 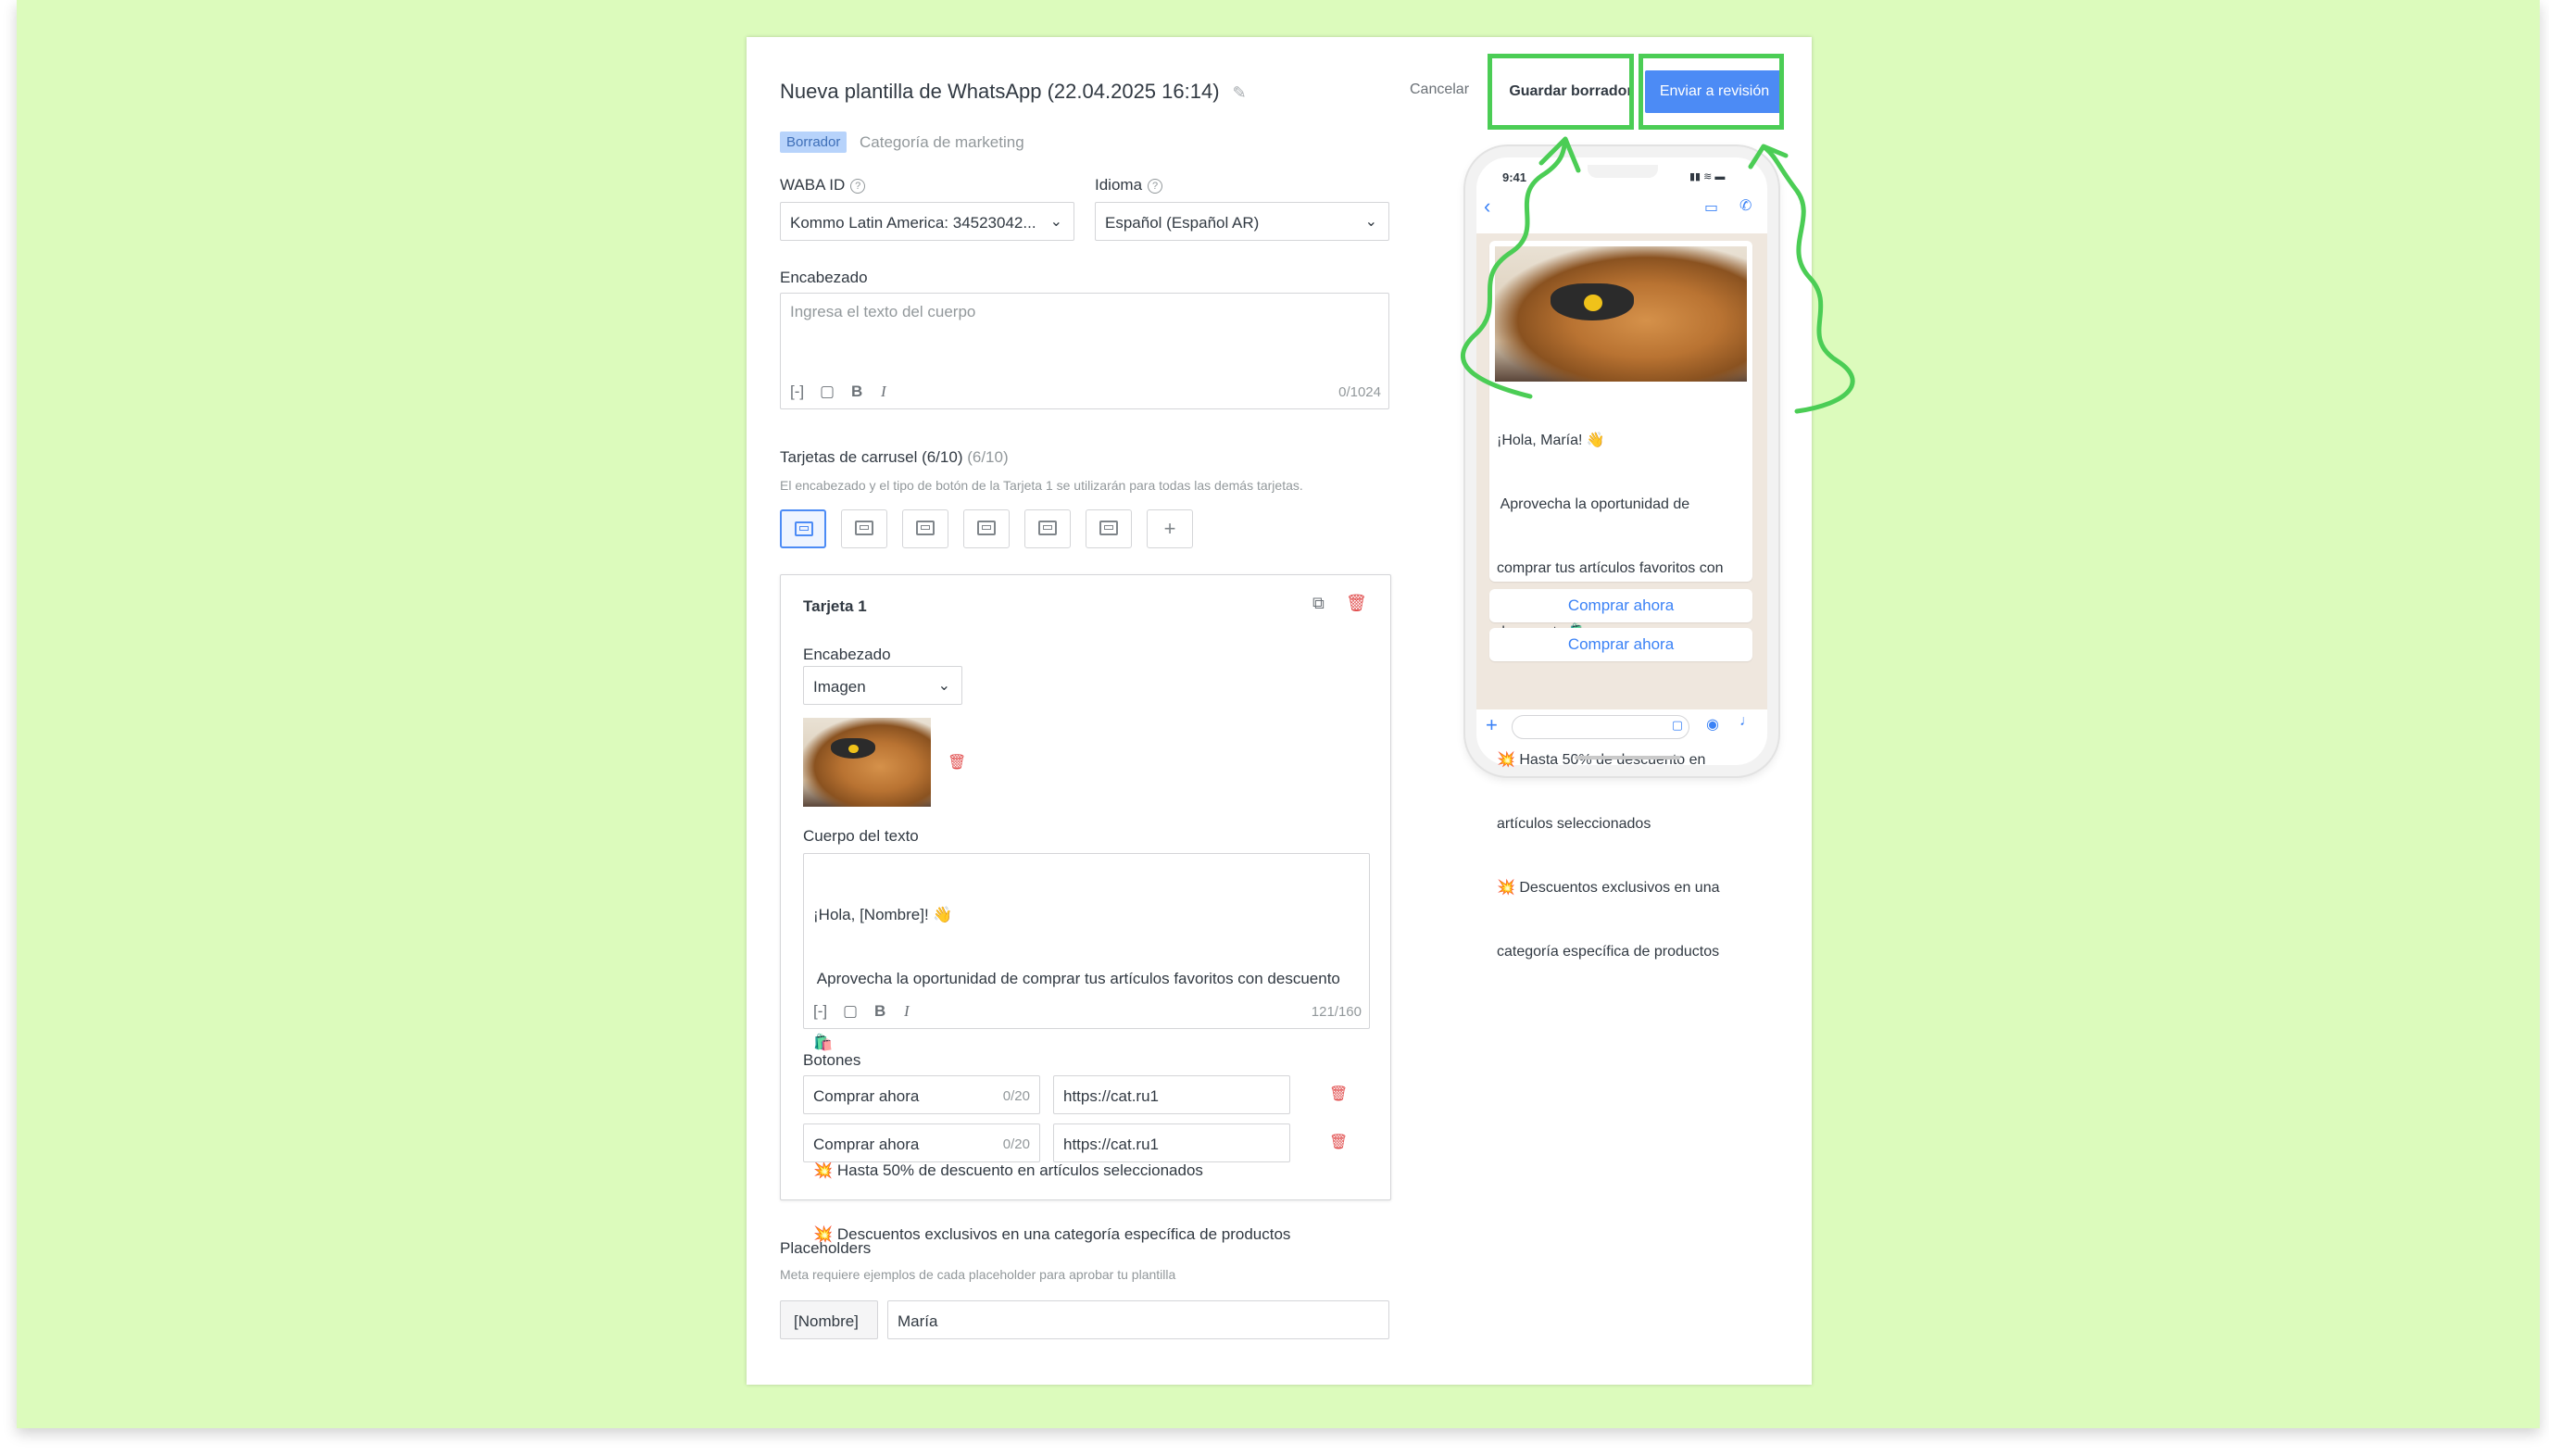 I want to click on plus-icon: +, so click(x=1492, y=725).